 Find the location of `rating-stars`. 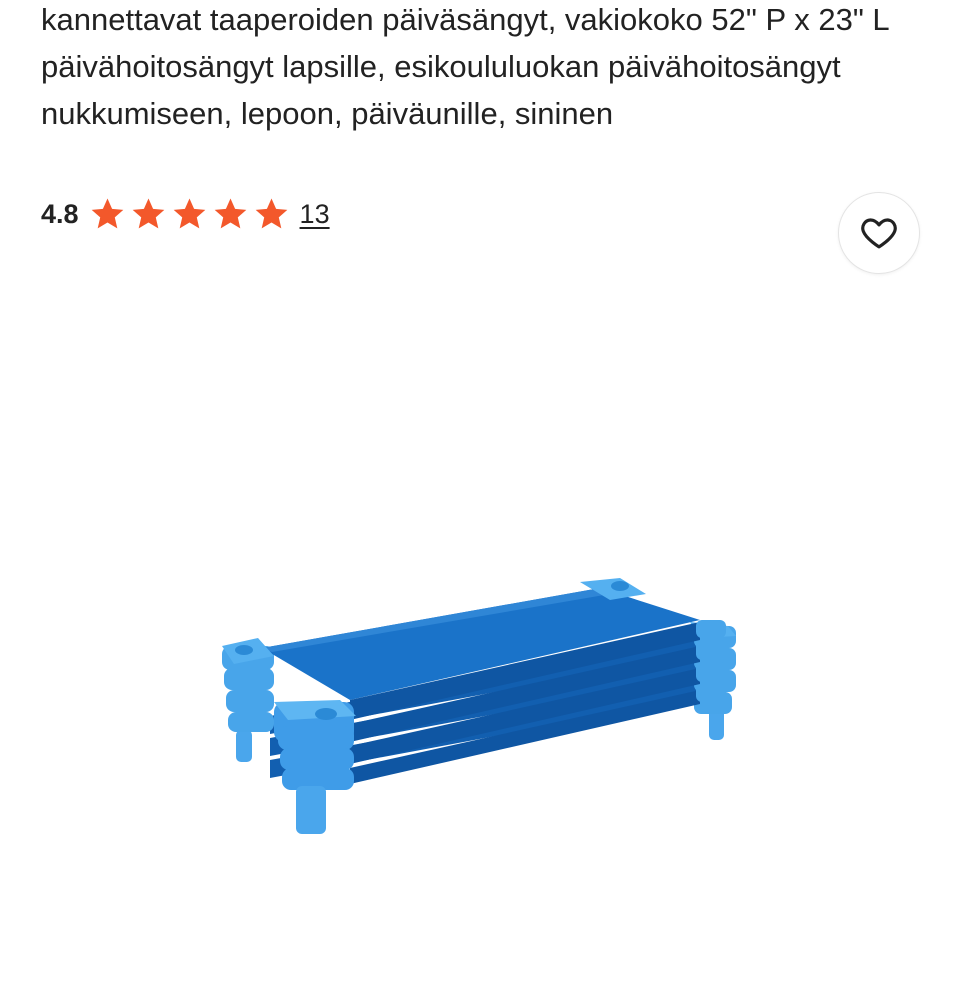

rating-stars is located at coordinates (189, 214).